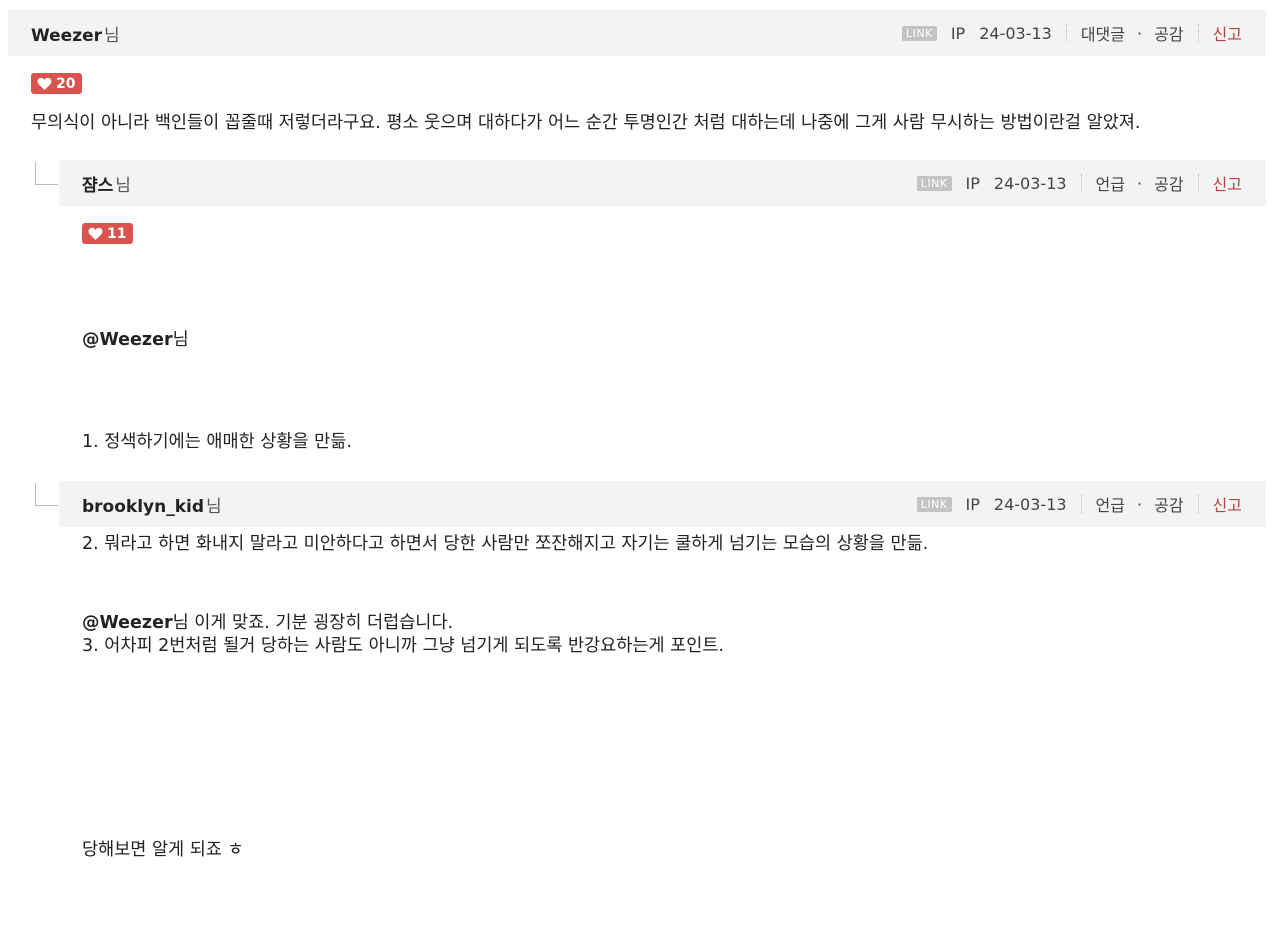  What do you see at coordinates (66, 83) in the screenshot?
I see `like-count: 20` at bounding box center [66, 83].